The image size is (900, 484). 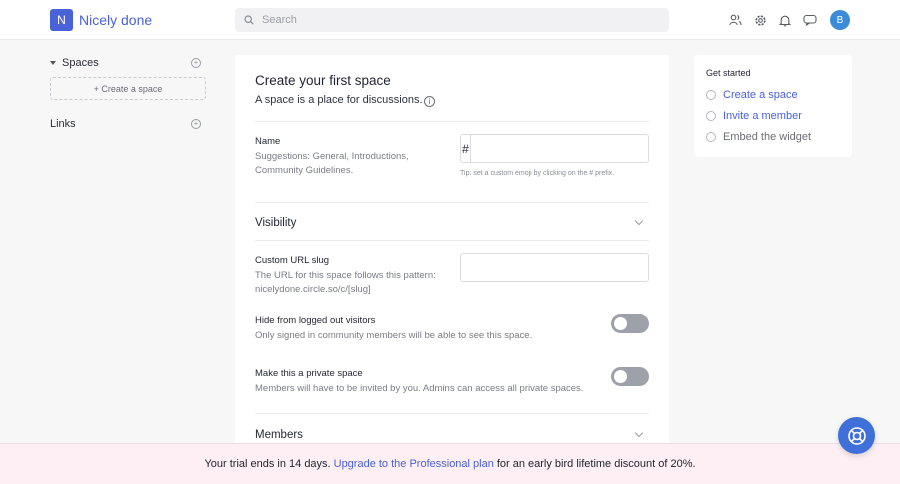 What do you see at coordinates (309, 373) in the screenshot?
I see `private-space-label: Make this a private space` at bounding box center [309, 373].